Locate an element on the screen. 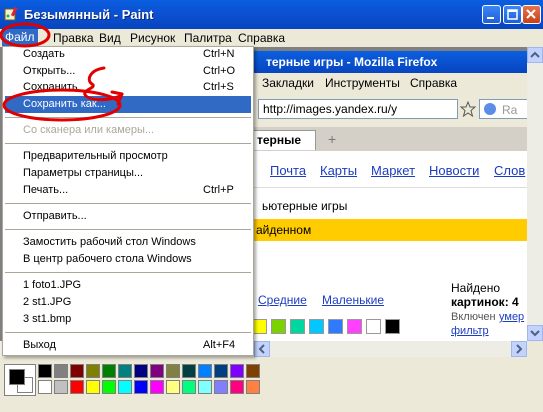  menu-item-recent-3: 3 st1.bmp is located at coordinates (47, 319).